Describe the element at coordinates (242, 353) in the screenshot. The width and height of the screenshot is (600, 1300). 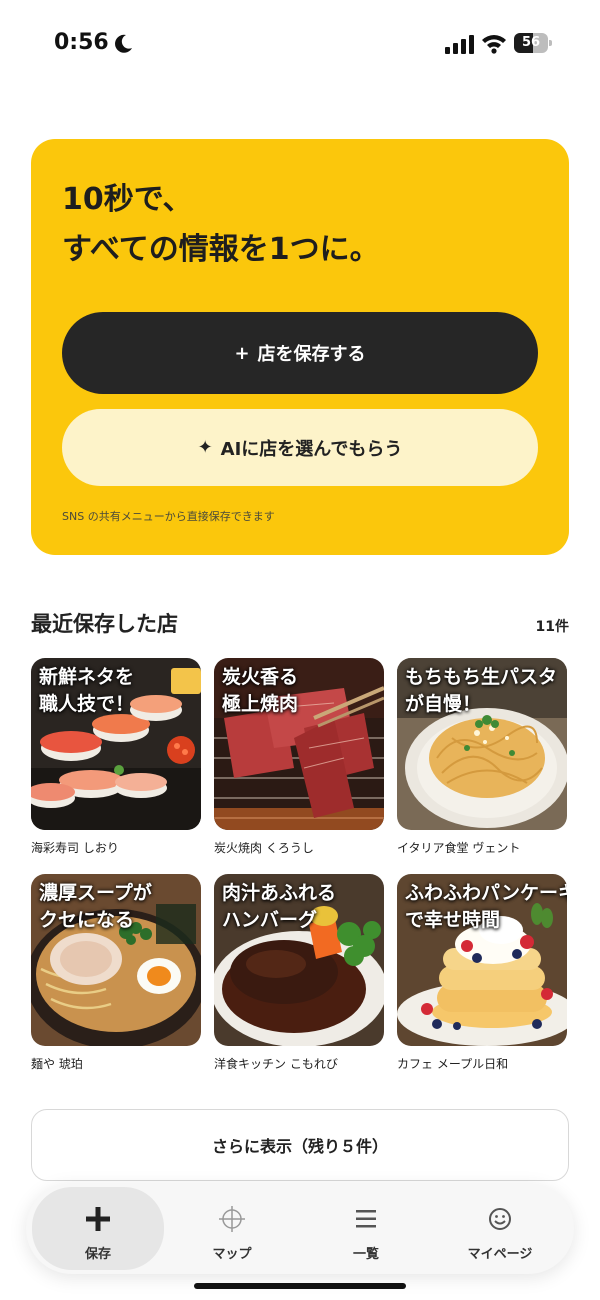
I see `plus-icon: +` at that location.